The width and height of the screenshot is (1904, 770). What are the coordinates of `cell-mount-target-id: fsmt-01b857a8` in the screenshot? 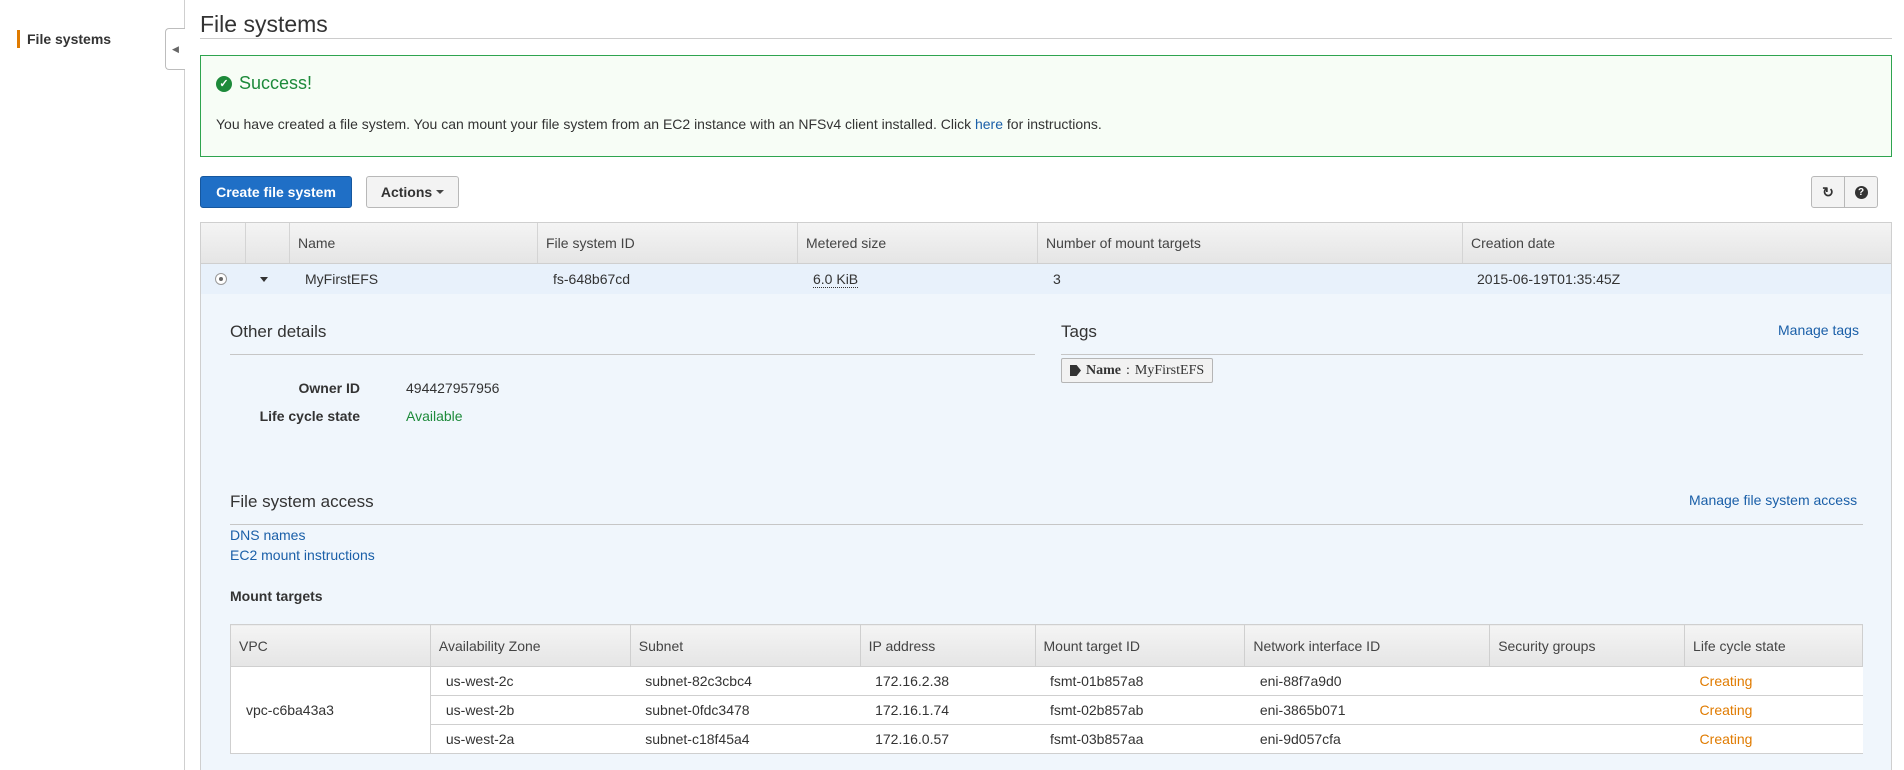 It's located at (1140, 681).